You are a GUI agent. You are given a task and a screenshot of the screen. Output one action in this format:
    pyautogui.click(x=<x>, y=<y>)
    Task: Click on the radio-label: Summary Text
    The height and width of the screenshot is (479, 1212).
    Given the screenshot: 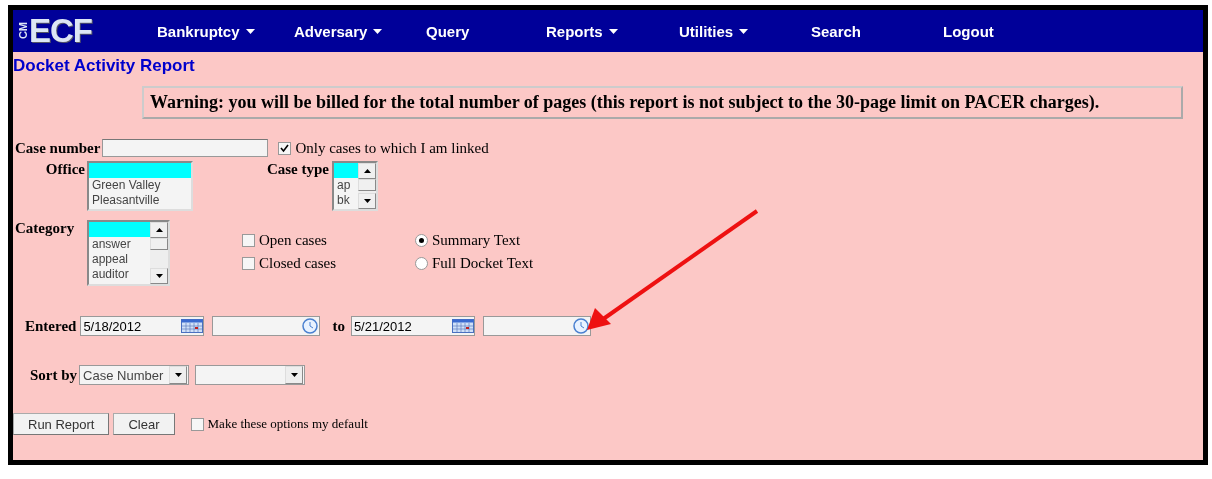 What is the action you would take?
    pyautogui.click(x=476, y=240)
    